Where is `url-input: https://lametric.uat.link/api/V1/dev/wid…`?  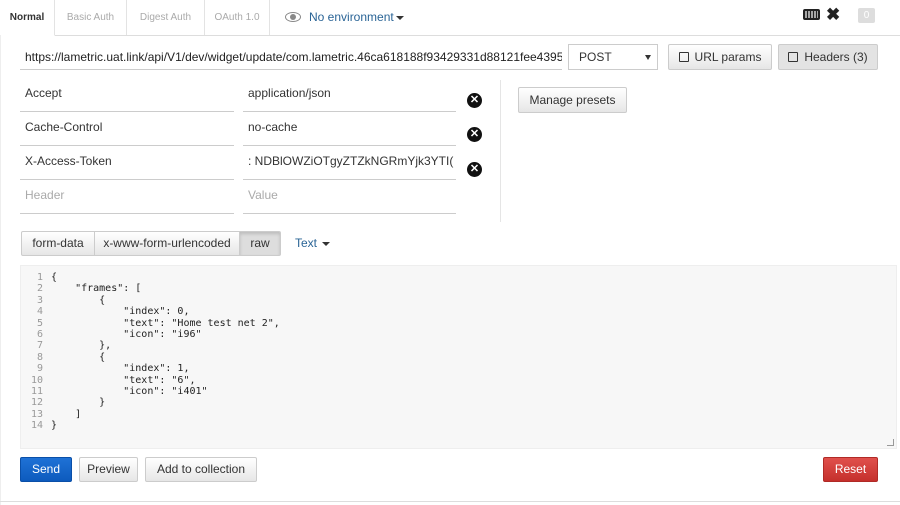
url-input: https://lametric.uat.link/api/V1/dev/wid… is located at coordinates (291, 57).